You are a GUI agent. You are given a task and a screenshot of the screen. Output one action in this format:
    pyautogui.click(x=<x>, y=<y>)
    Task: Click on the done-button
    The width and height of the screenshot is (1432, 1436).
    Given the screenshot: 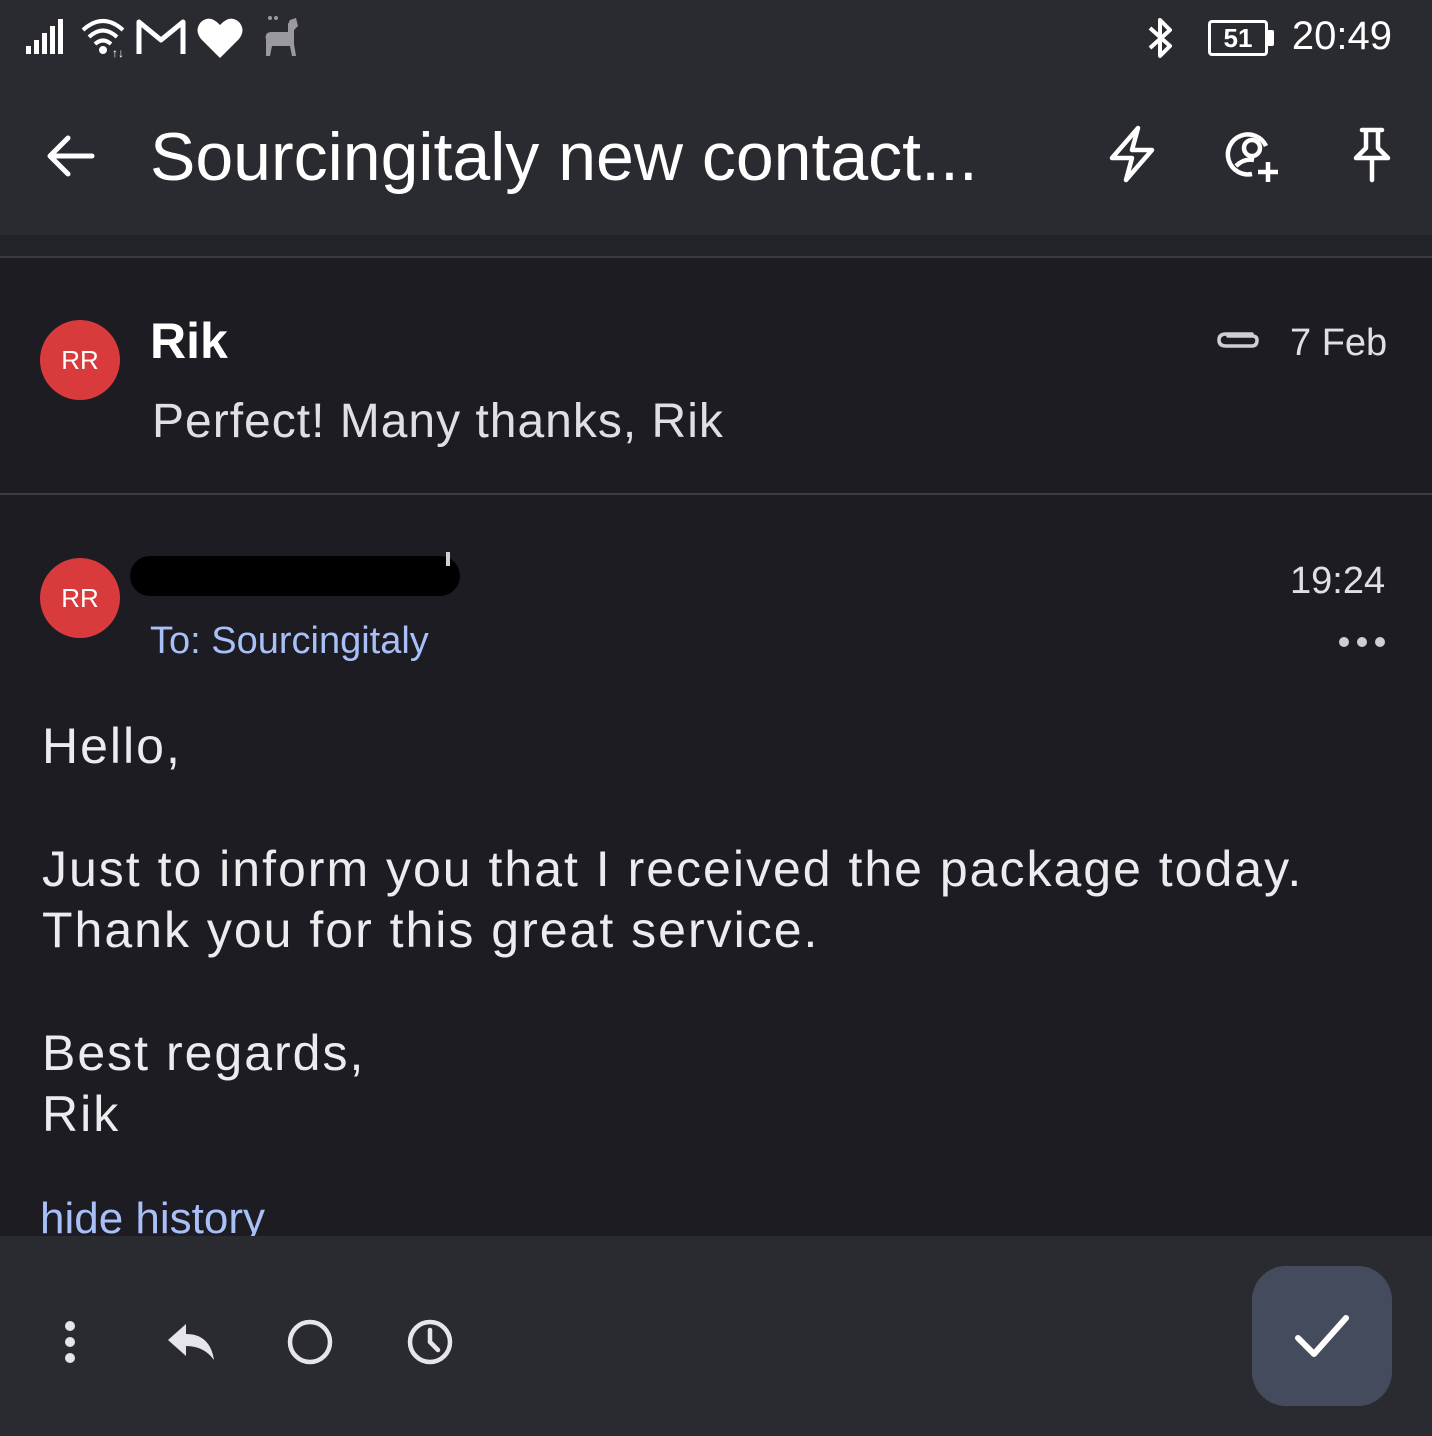 What is the action you would take?
    pyautogui.click(x=1322, y=1336)
    